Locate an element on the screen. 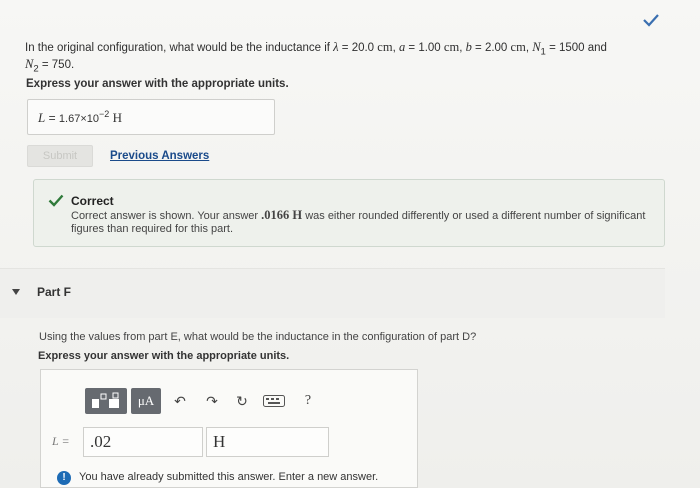  info-icon: ! is located at coordinates (64, 478).